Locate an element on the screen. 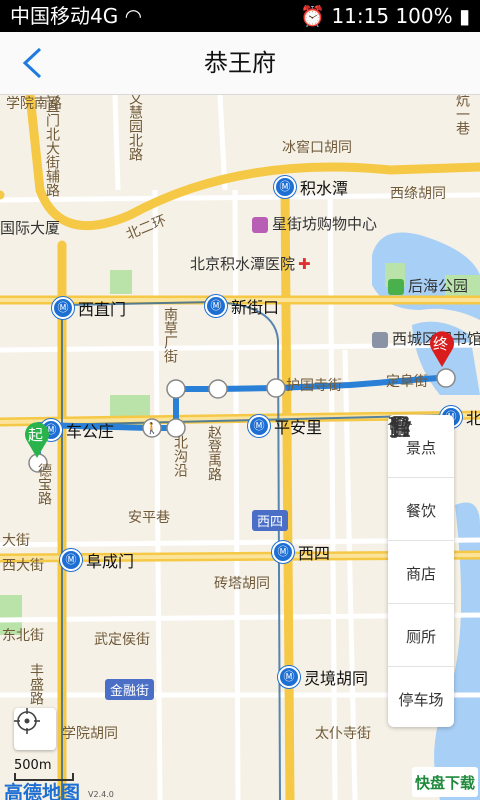 The width and height of the screenshot is (480, 800). filter-label: 商店 is located at coordinates (420, 573).